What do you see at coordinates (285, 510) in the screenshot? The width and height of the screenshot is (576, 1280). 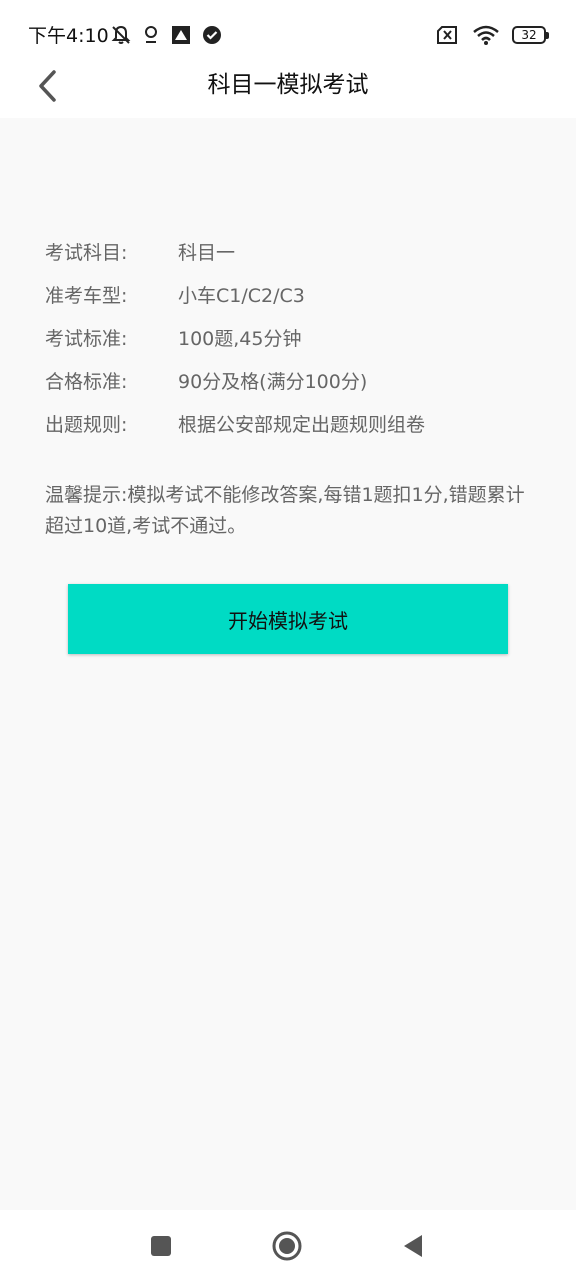 I see `warm-tip: 温馨提示:模拟考试不能修改答案,每错1题扣1分,错题累计超过10道,考试不通过。` at bounding box center [285, 510].